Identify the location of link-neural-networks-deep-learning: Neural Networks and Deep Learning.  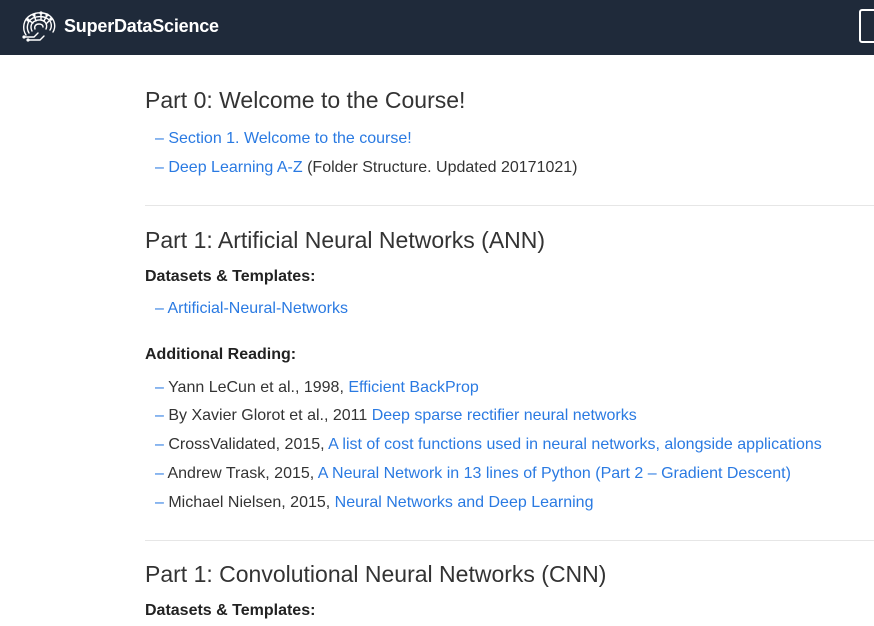
(464, 502).